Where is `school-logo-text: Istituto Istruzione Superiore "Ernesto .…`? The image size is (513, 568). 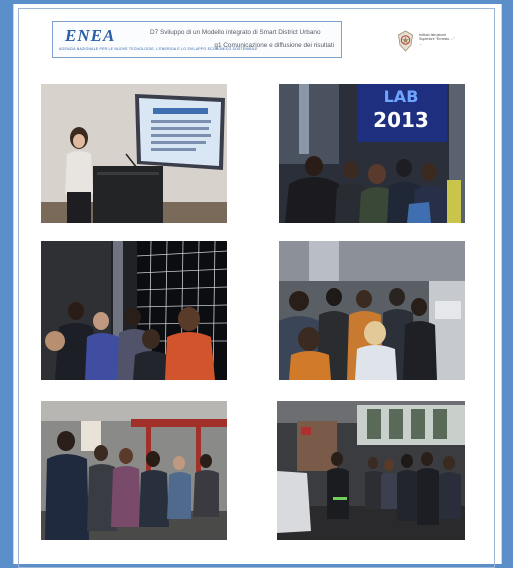
school-logo-text: Istituto Istruzione Superiore "Ernesto .… is located at coordinates (454, 39).